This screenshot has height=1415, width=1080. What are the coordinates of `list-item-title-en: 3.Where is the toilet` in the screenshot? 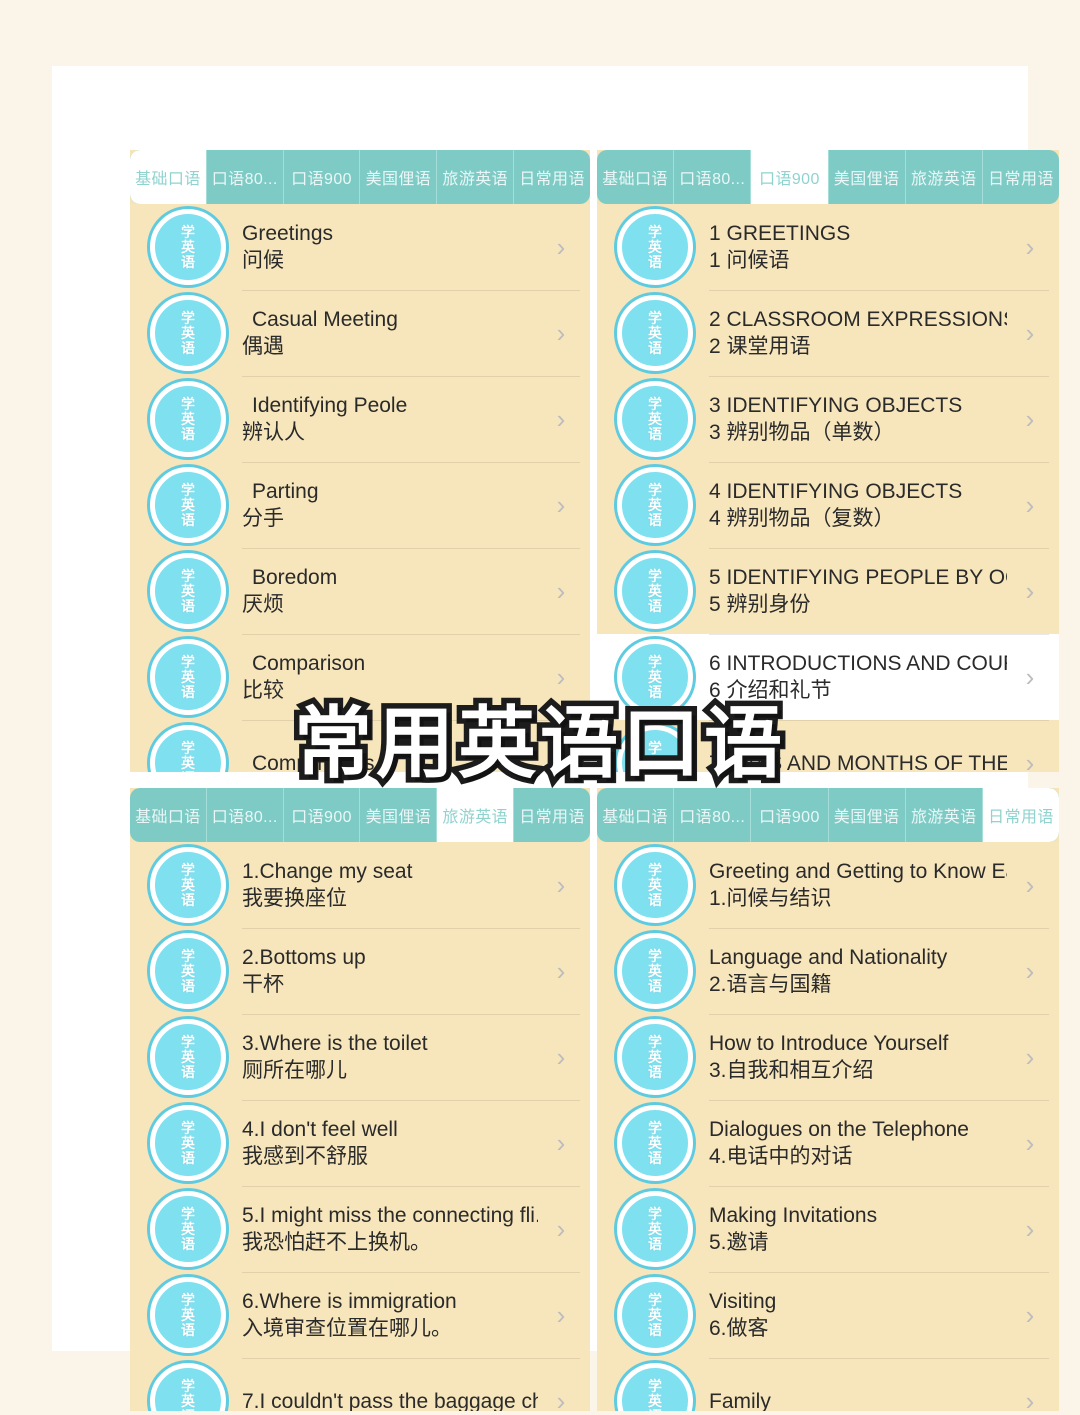 It's located at (335, 1043).